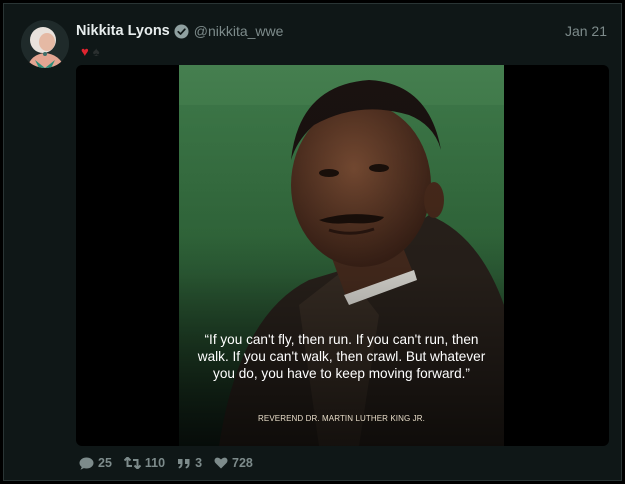 The image size is (625, 484). Describe the element at coordinates (105, 463) in the screenshot. I see `reply-count: 25` at that location.